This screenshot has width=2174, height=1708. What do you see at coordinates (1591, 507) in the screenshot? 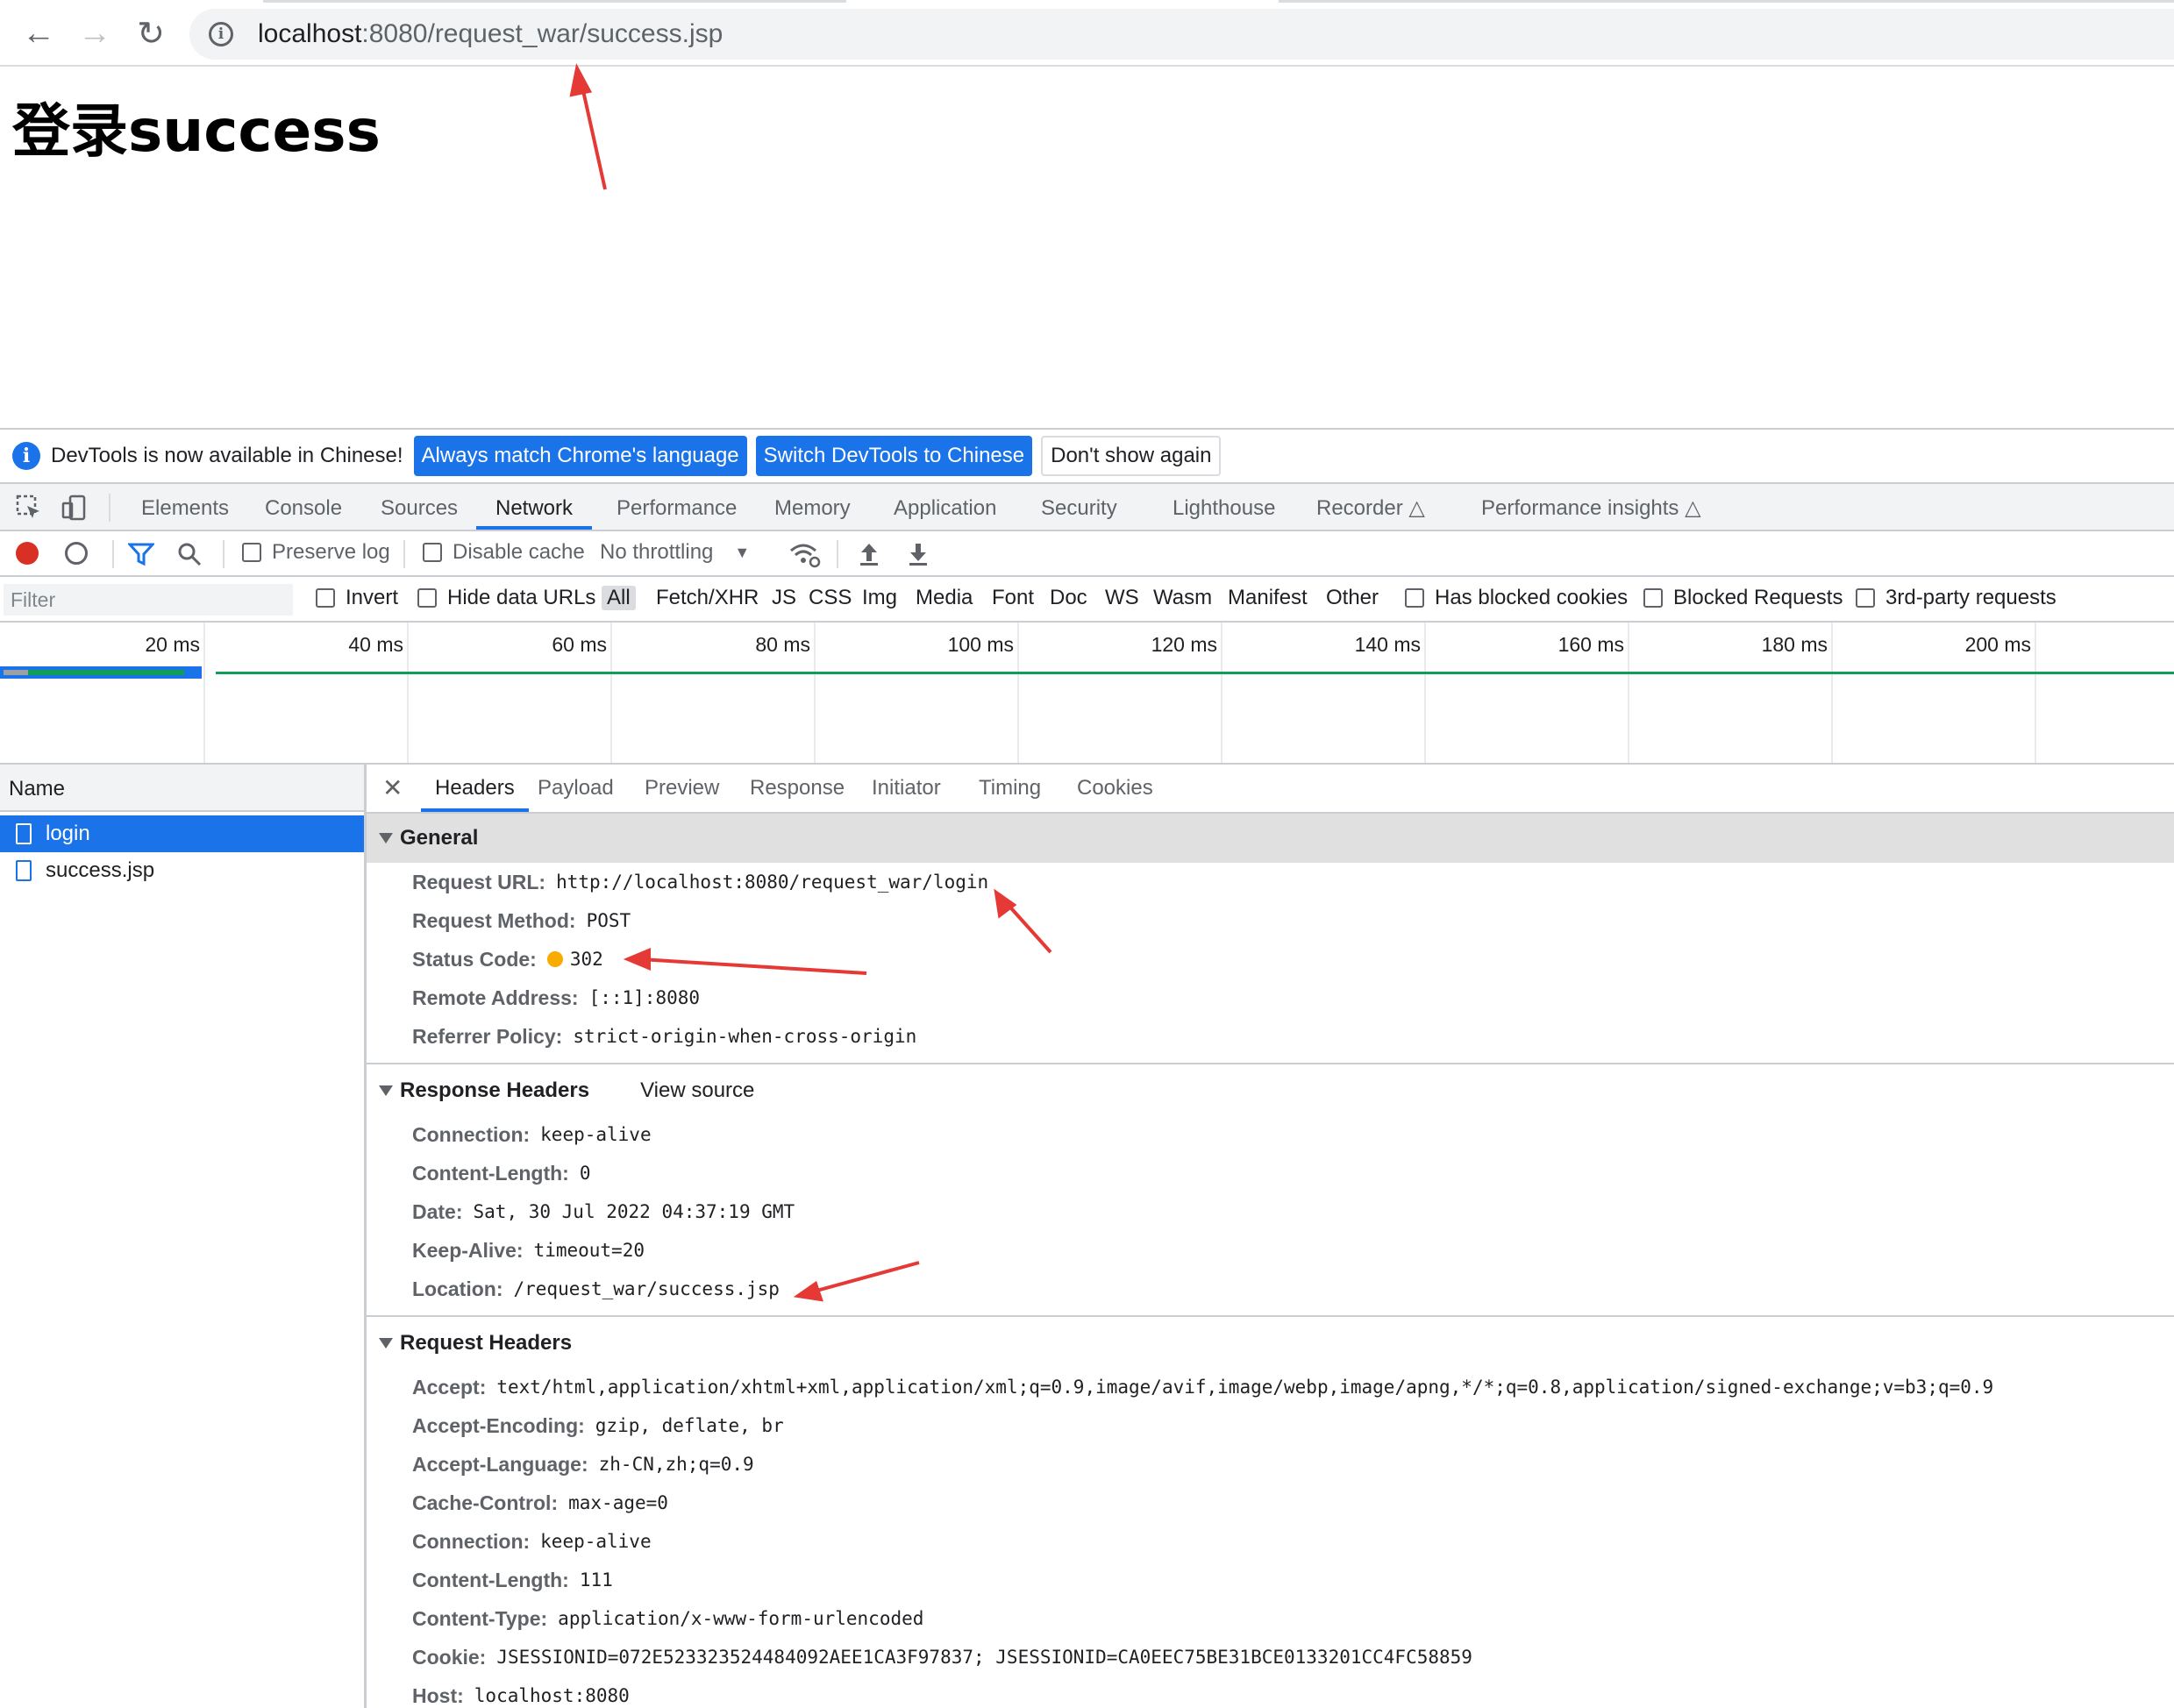
I see `tab-performance-insights: Performance insights △` at bounding box center [1591, 507].